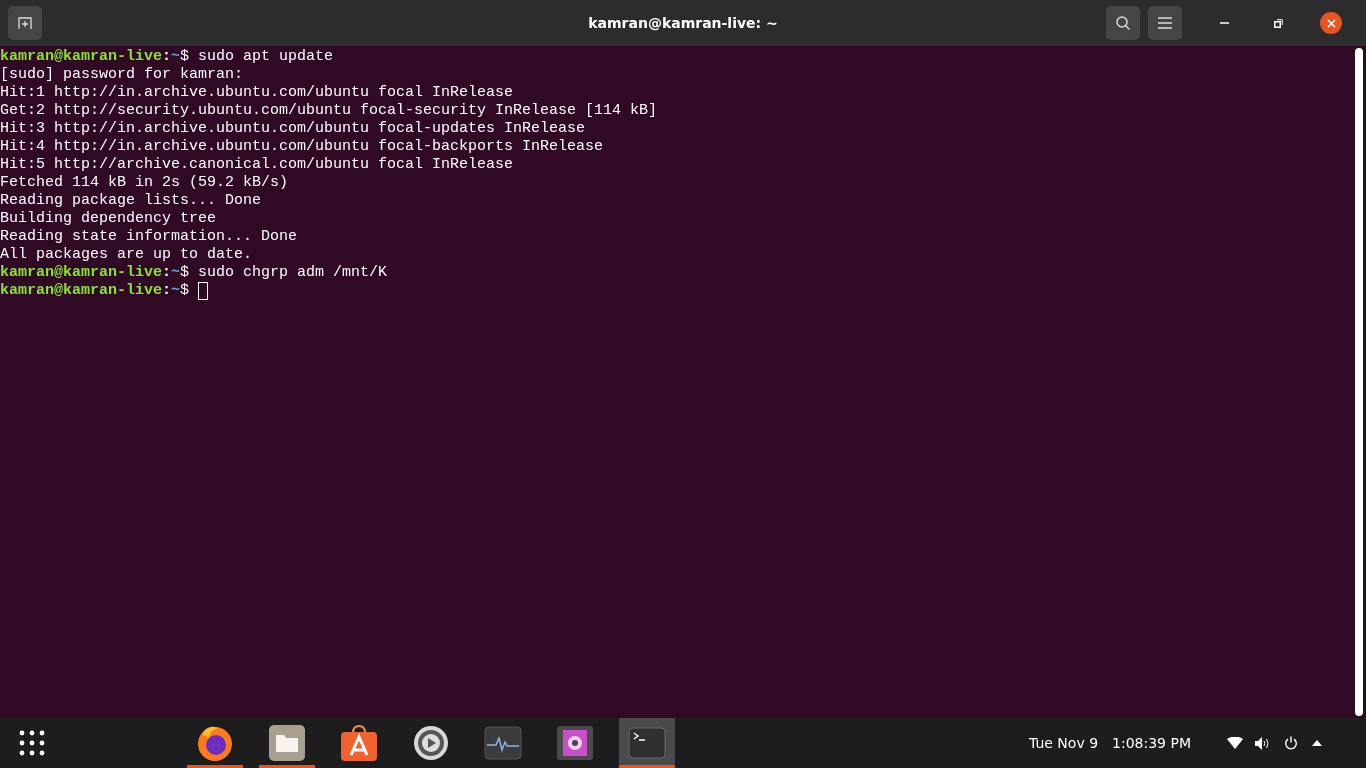  What do you see at coordinates (1064, 743) in the screenshot?
I see `date-text: Tue Nov 9` at bounding box center [1064, 743].